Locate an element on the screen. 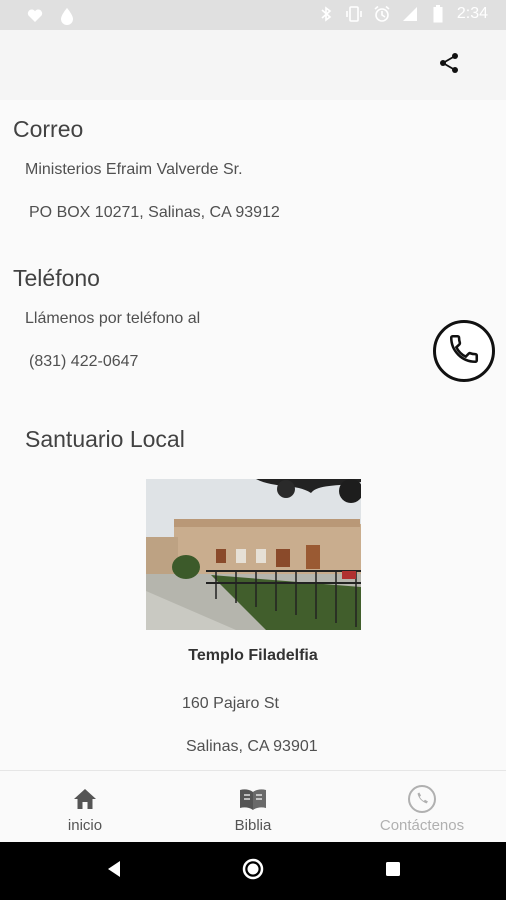 The image size is (506, 900). phone-number: (831) 422-0647 is located at coordinates (83, 362).